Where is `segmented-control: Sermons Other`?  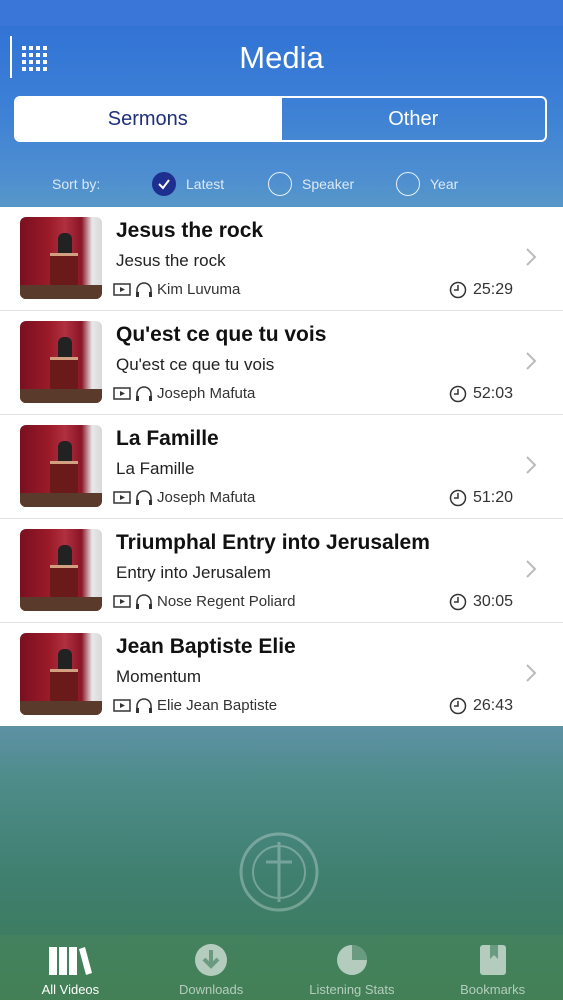 segmented-control: Sermons Other is located at coordinates (280, 119).